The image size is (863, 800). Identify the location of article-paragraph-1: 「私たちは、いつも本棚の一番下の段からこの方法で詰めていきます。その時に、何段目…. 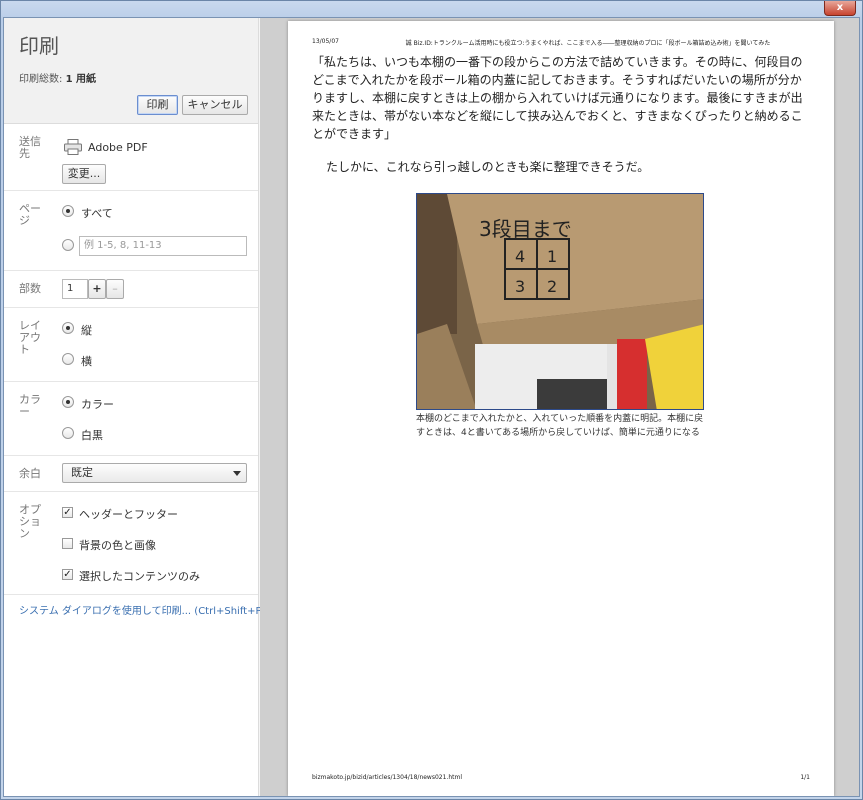
(557, 98).